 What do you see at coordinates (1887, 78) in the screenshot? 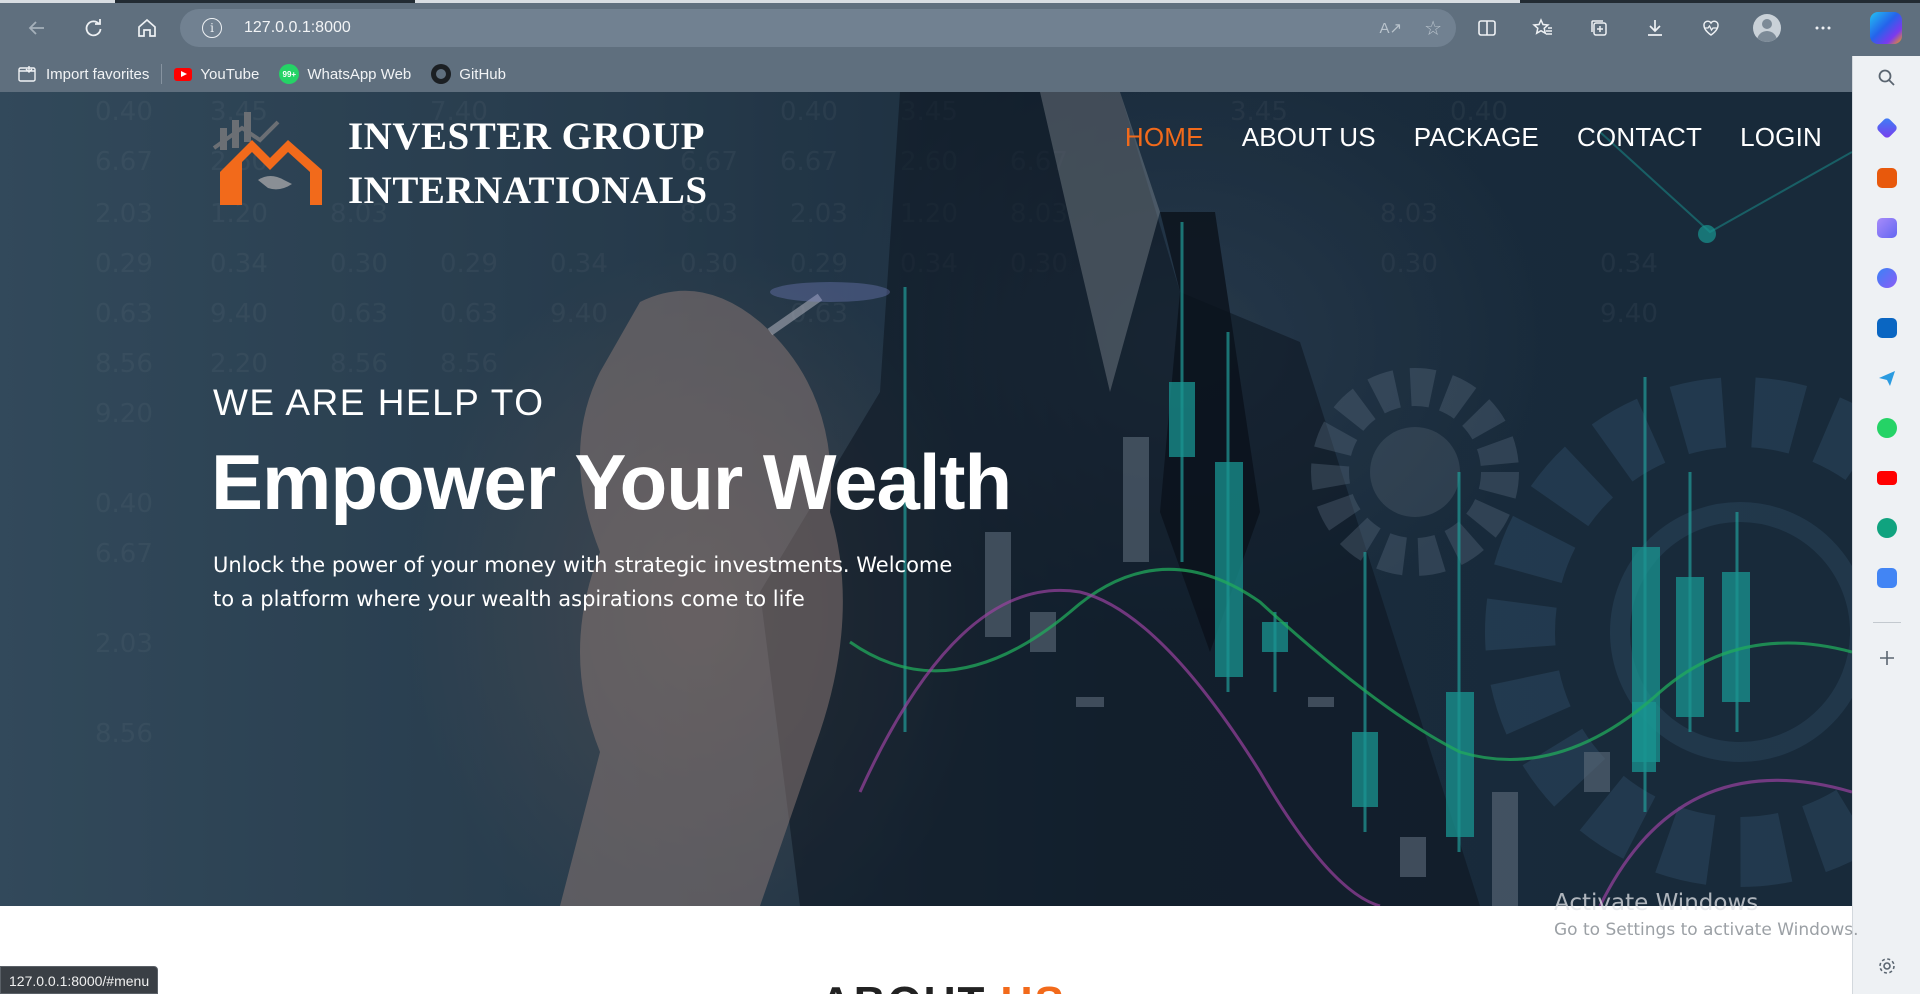
I see `search-icon` at bounding box center [1887, 78].